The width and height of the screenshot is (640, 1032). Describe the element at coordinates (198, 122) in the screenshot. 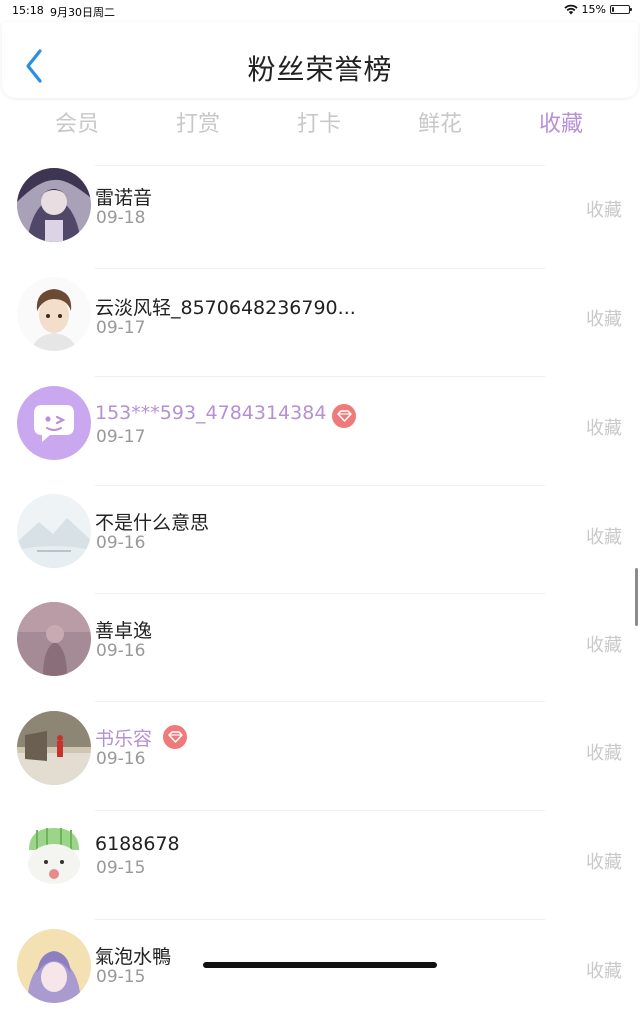

I see `tab-reward: 打赏` at that location.